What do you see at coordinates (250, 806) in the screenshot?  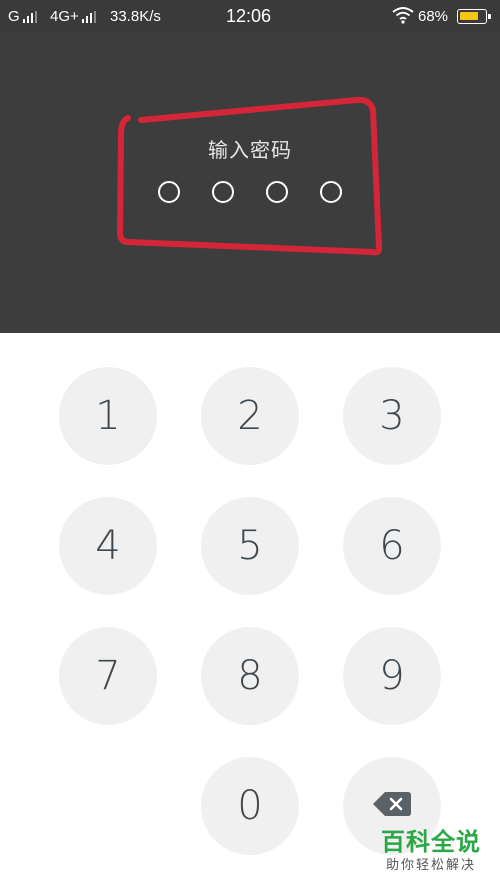 I see `key-0: 0` at bounding box center [250, 806].